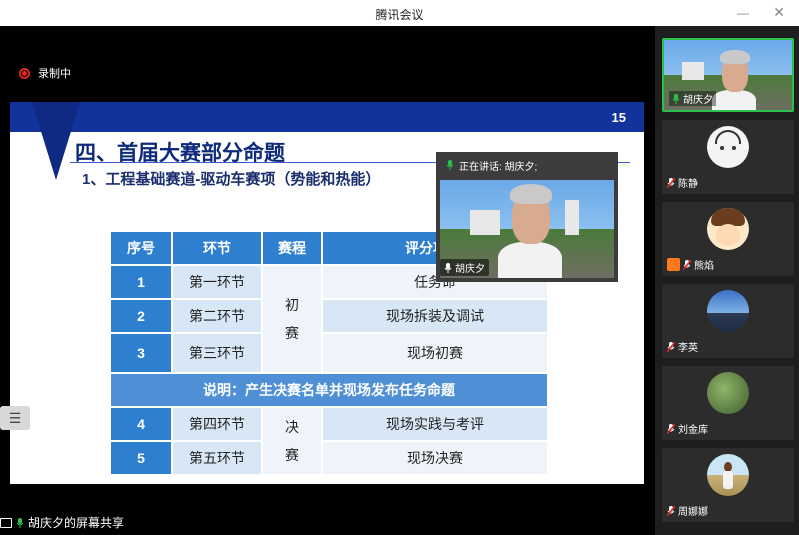  What do you see at coordinates (217, 248) in the screenshot?
I see `col-header-stage: 环节` at bounding box center [217, 248].